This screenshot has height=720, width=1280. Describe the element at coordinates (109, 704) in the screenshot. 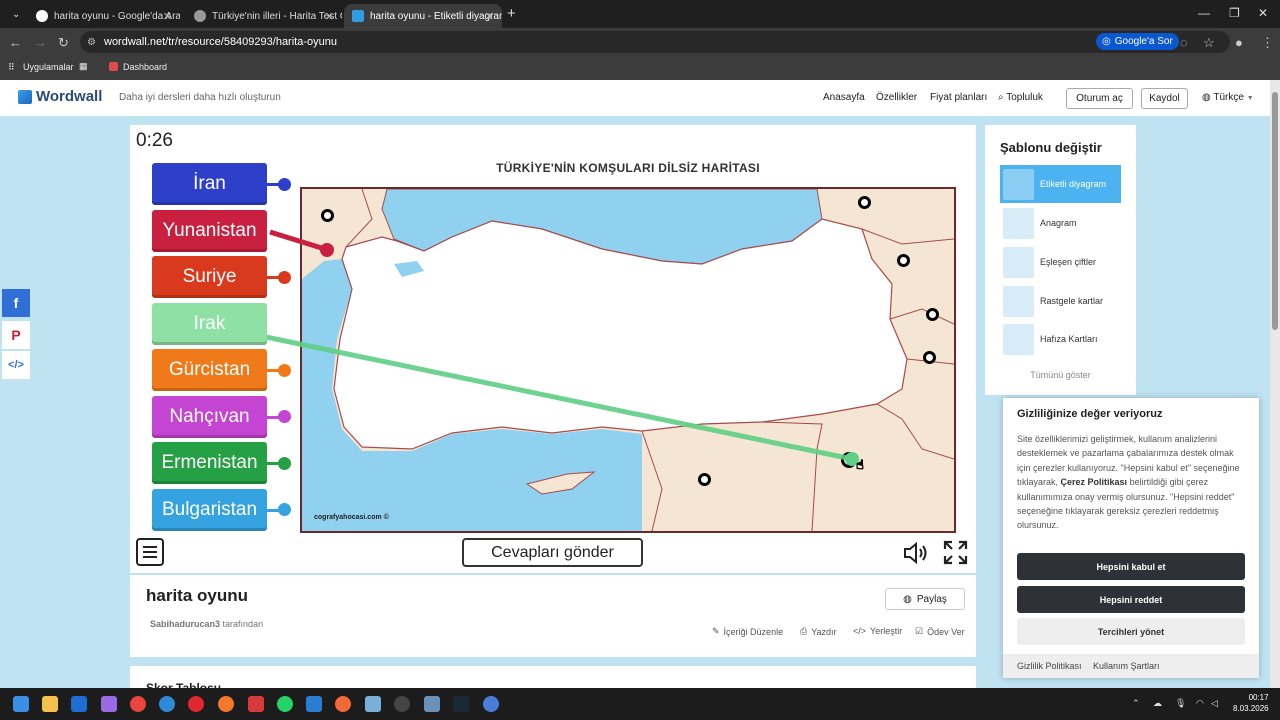

I see `copilot-icon` at that location.